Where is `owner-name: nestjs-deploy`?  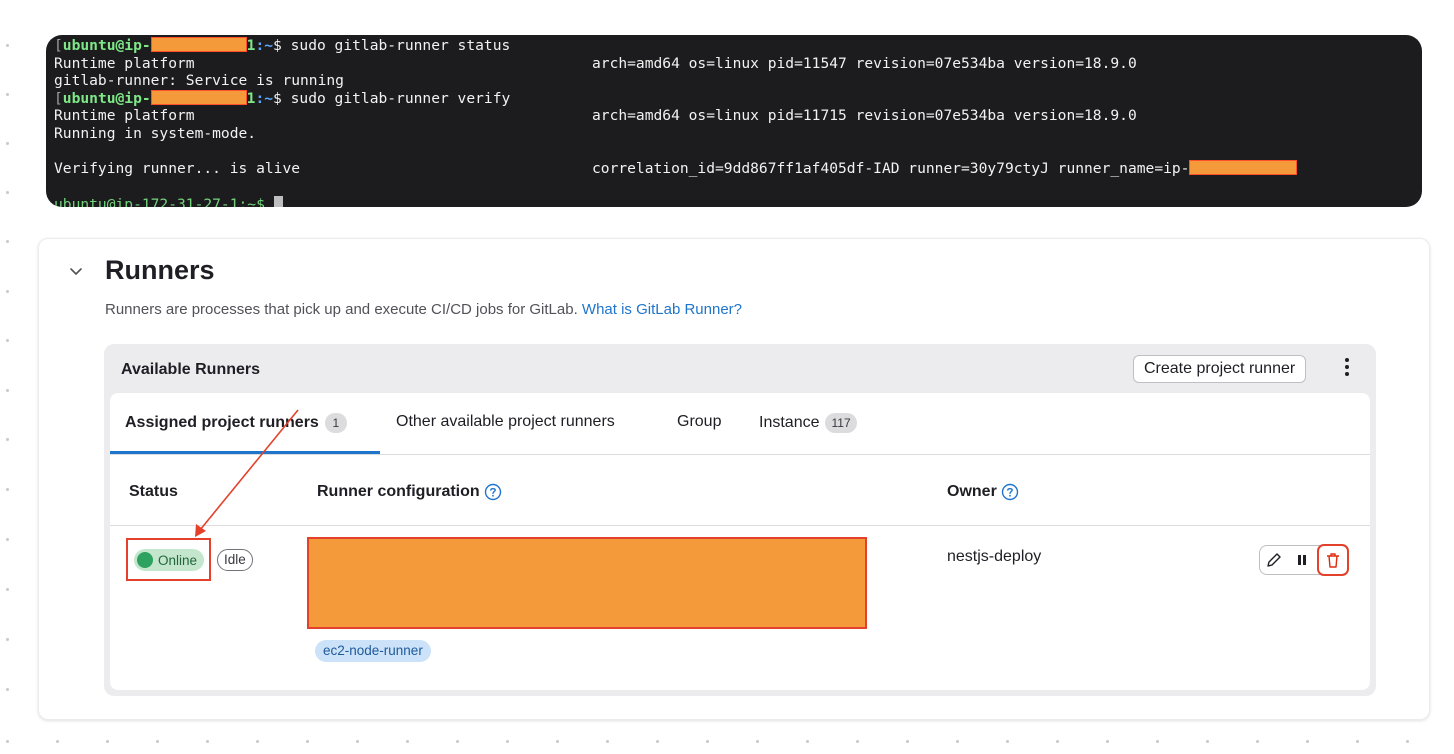
owner-name: nestjs-deploy is located at coordinates (994, 557).